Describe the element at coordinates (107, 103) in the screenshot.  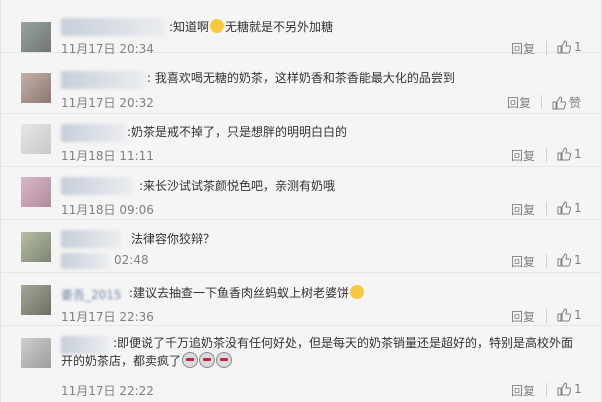
I see `timestamp: 11月17日 20:32` at that location.